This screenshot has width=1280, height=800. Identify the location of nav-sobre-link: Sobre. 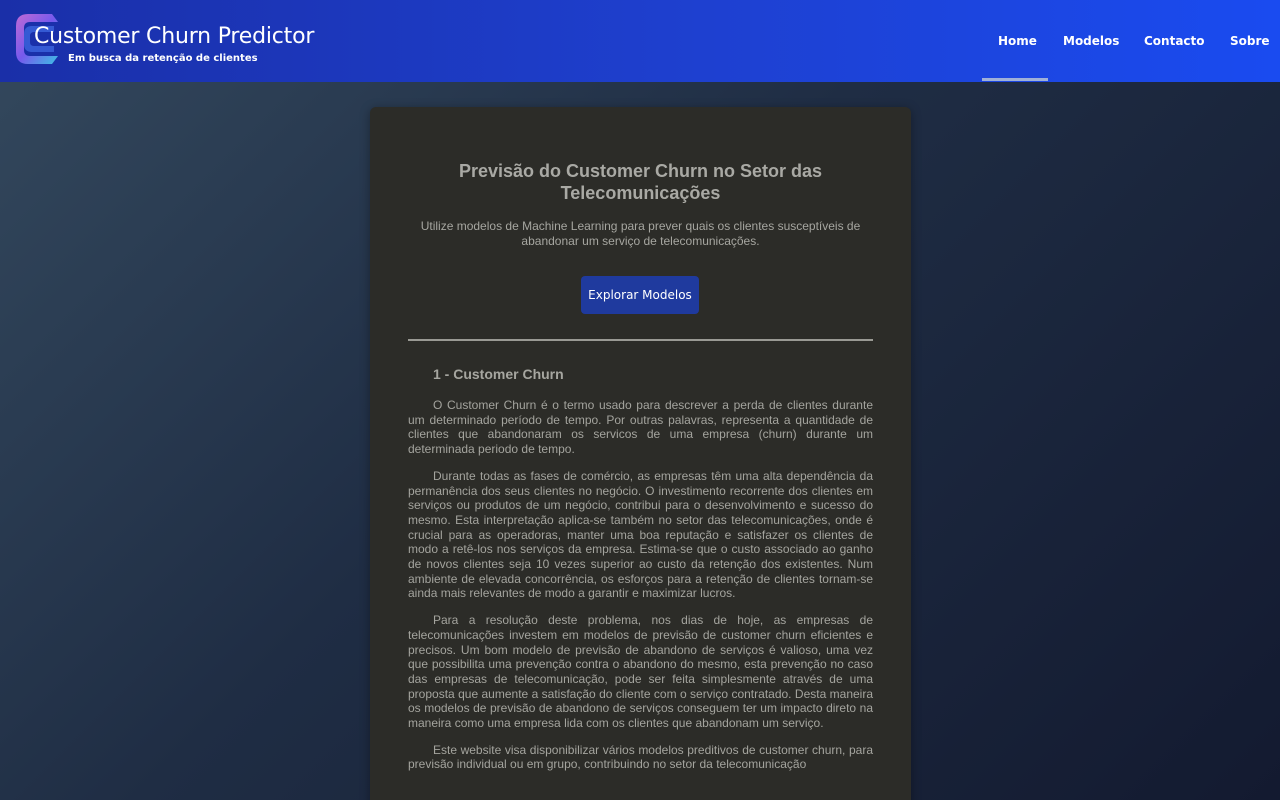
(1250, 41).